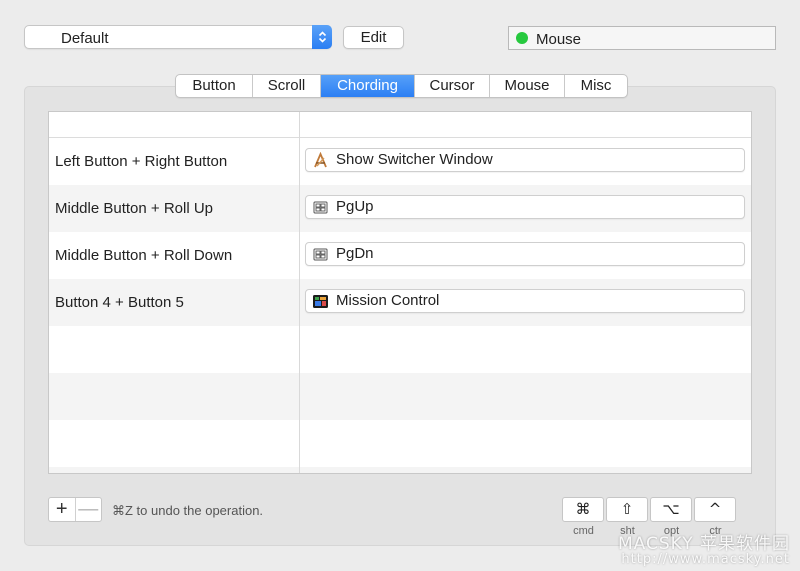  I want to click on shift-key-button: ⇧, so click(627, 509).